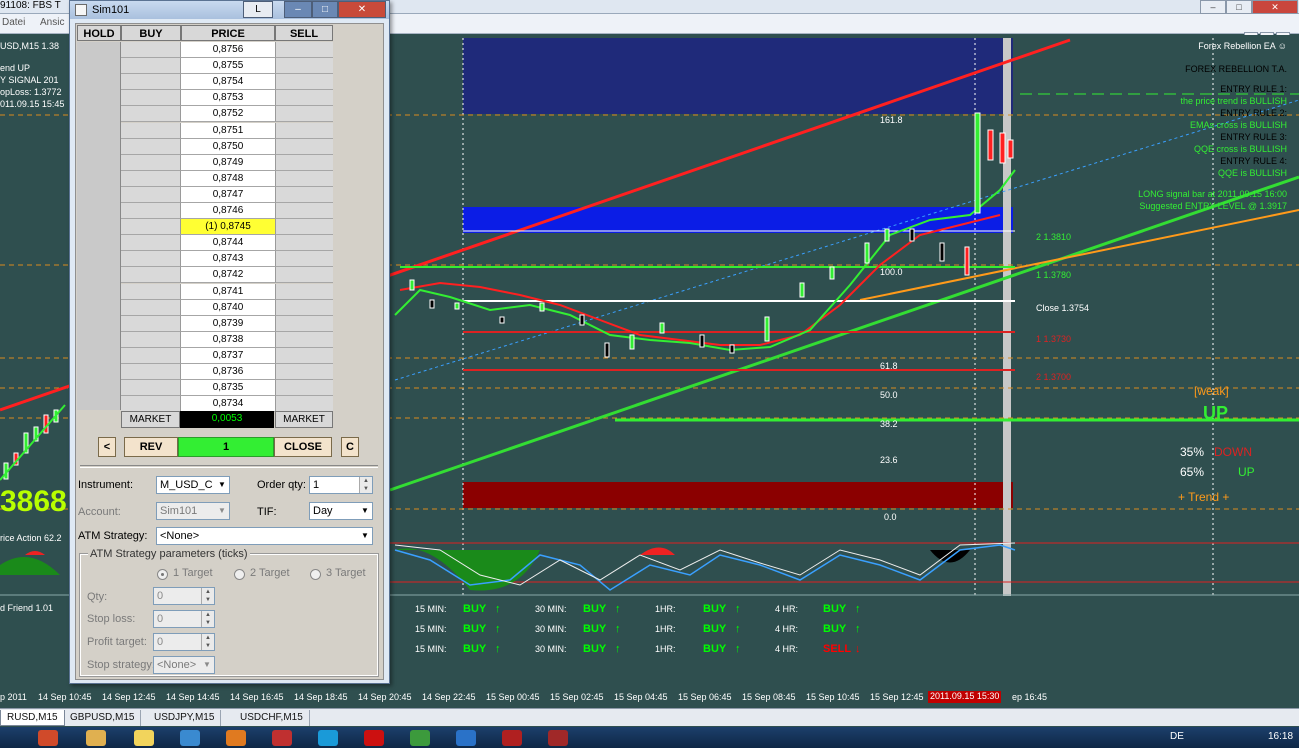 Image resolution: width=1299 pixels, height=748 pixels. What do you see at coordinates (1275, 7) in the screenshot?
I see `close-window-button: ✕` at bounding box center [1275, 7].